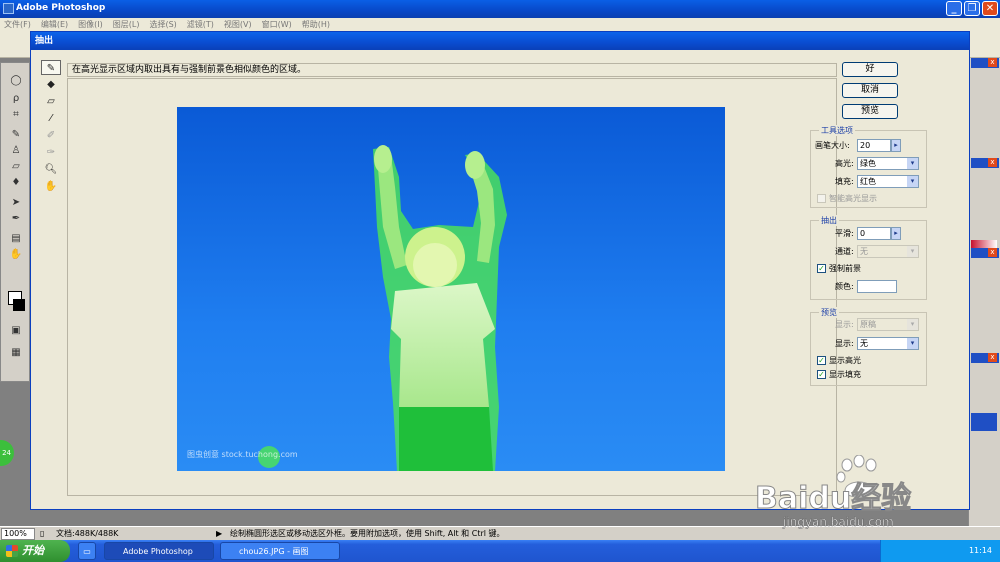 The height and width of the screenshot is (562, 1000). What do you see at coordinates (877, 286) in the screenshot?
I see `force-color-swatch` at bounding box center [877, 286].